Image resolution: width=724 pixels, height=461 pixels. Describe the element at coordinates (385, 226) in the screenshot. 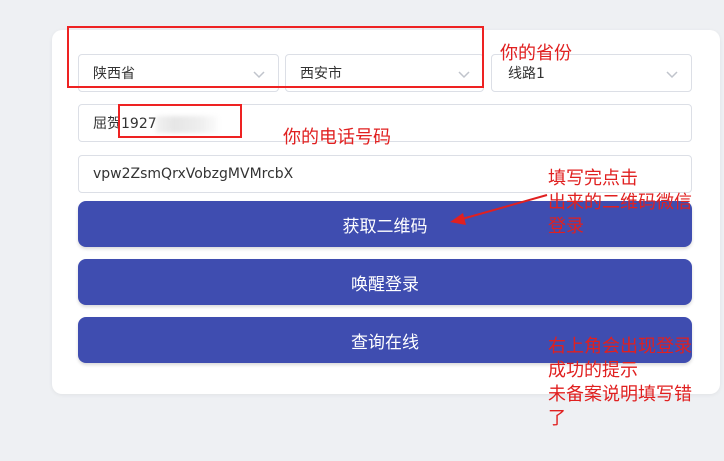

I see `get-qrcode-label: 获取二维码` at that location.